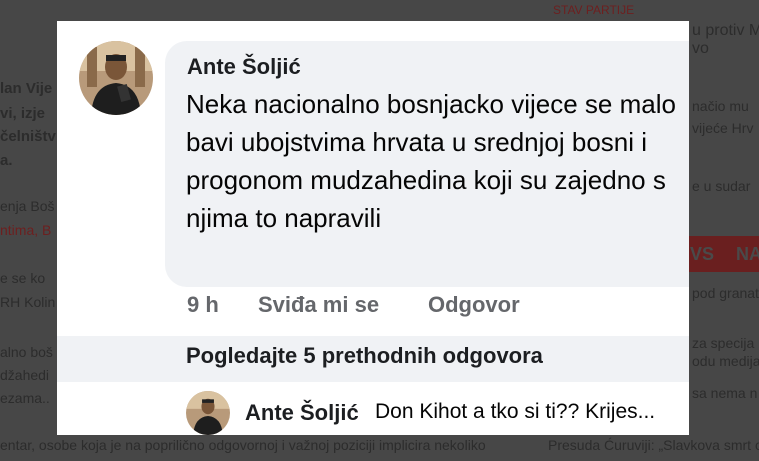  Describe the element at coordinates (25, 375) in the screenshot. I see `bg-text: džahedi` at that location.